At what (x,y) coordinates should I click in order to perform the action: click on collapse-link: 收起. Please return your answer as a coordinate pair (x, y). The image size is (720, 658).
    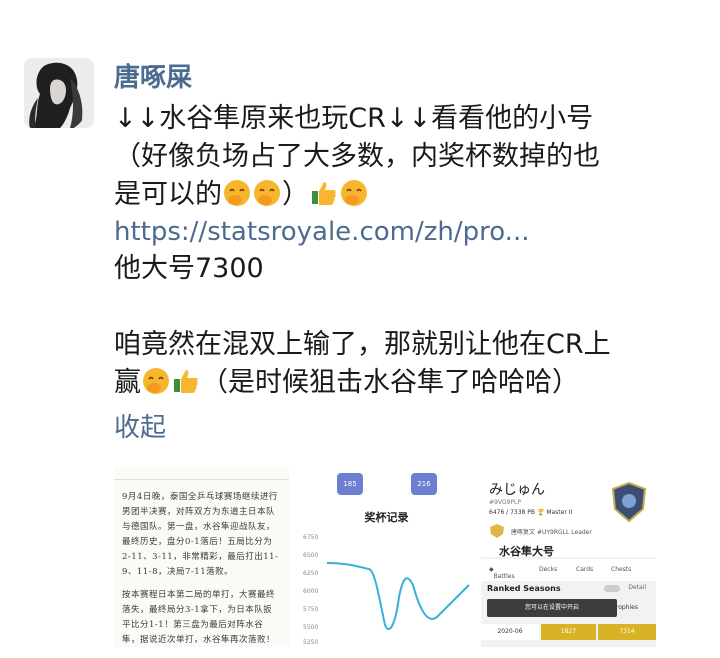
    Looking at the image, I should click on (409, 428).